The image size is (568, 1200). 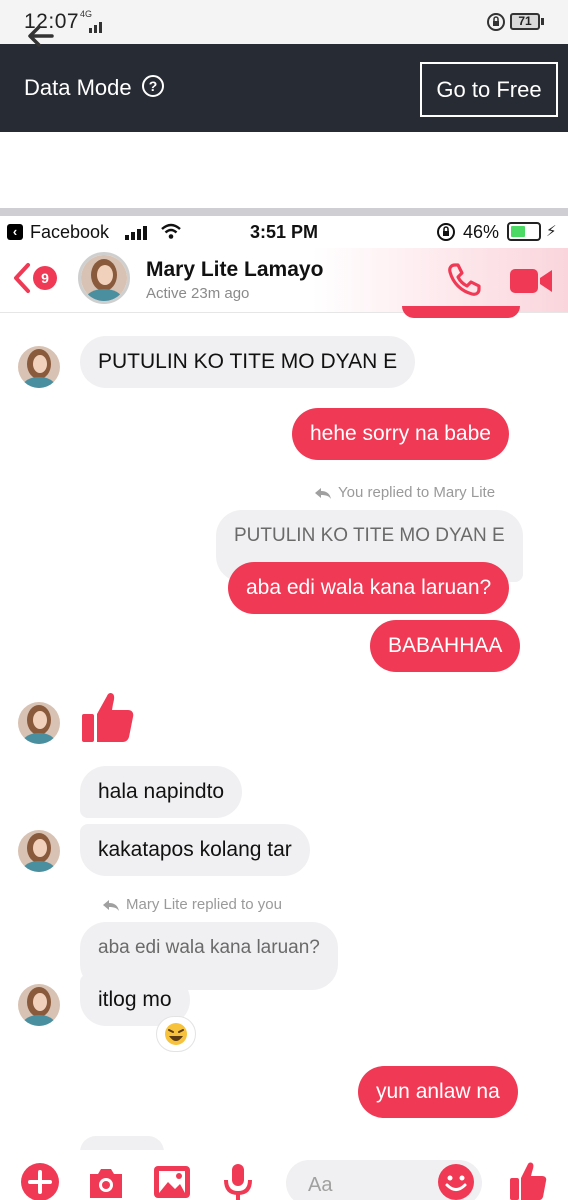 What do you see at coordinates (238, 1181) in the screenshot?
I see `microphone-icon` at bounding box center [238, 1181].